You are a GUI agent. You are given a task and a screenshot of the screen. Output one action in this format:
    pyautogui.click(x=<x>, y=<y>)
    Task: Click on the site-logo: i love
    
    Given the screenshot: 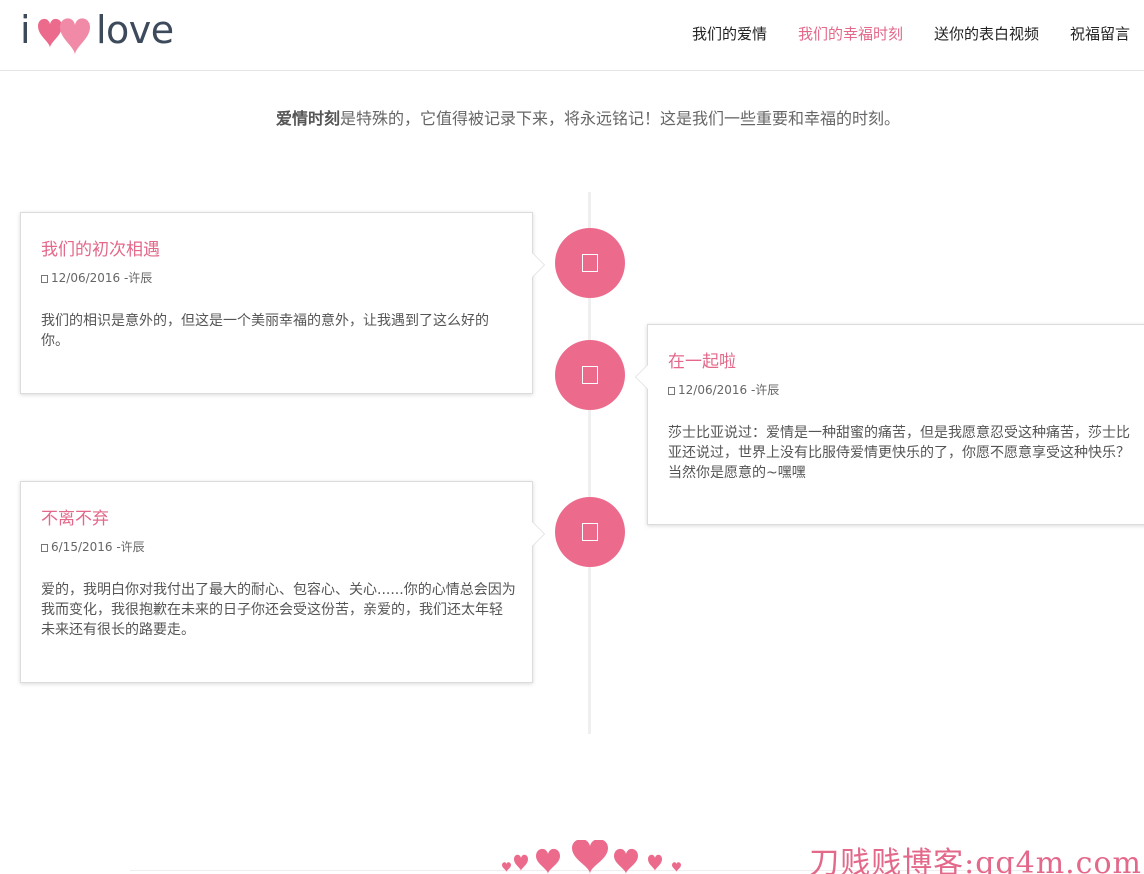 What is the action you would take?
    pyautogui.click(x=98, y=31)
    